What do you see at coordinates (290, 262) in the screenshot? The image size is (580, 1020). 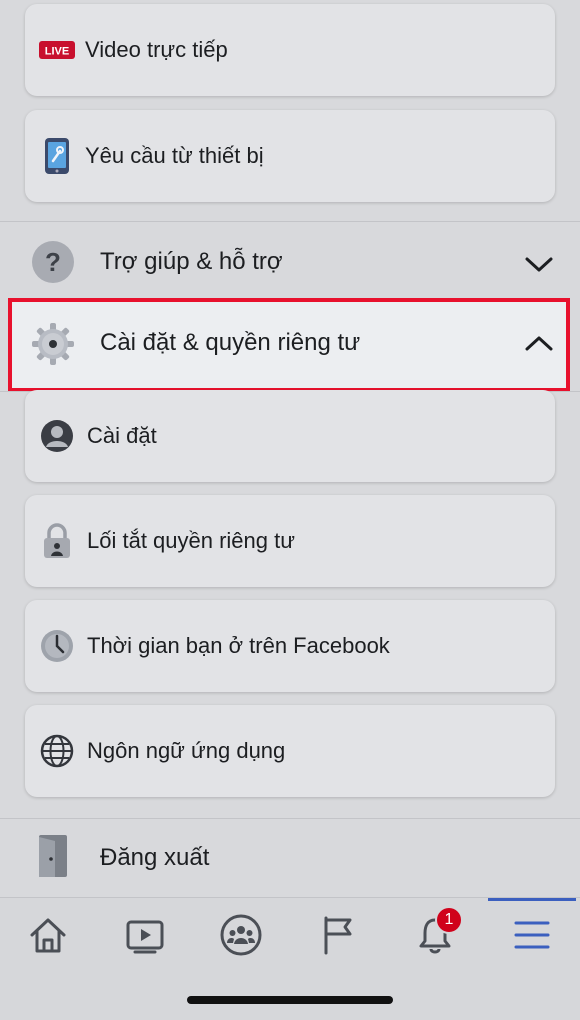 I see `section-help-support: ? Trợ giúp & hỗ trợ` at bounding box center [290, 262].